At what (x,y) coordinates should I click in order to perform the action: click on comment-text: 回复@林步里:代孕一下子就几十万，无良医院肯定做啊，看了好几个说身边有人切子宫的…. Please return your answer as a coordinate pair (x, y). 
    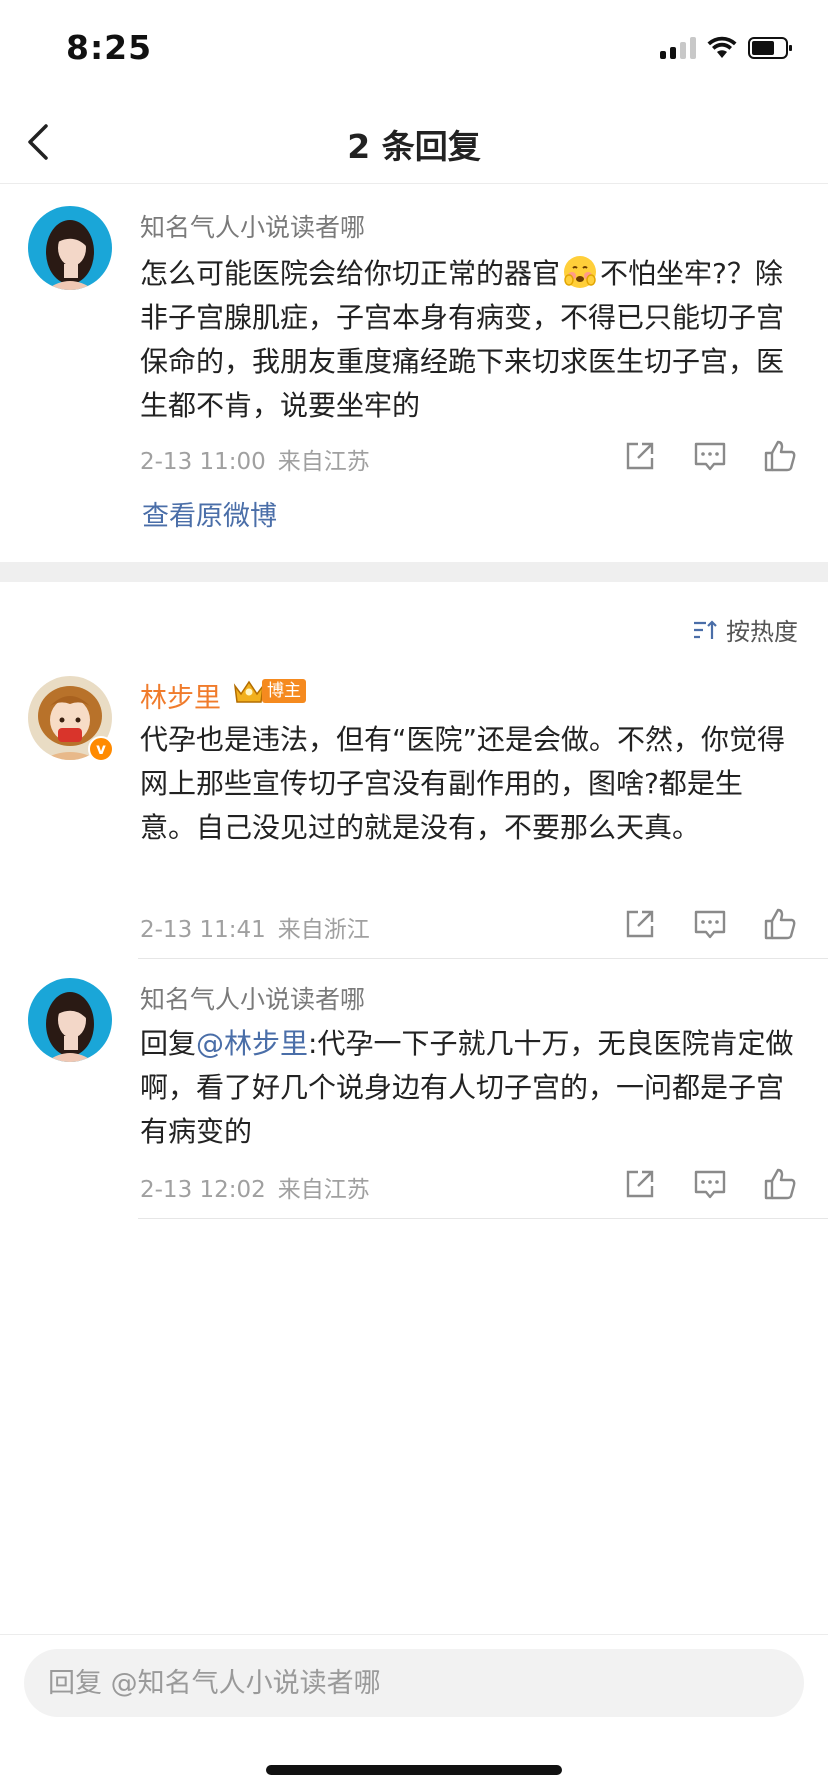
    Looking at the image, I should click on (467, 1088).